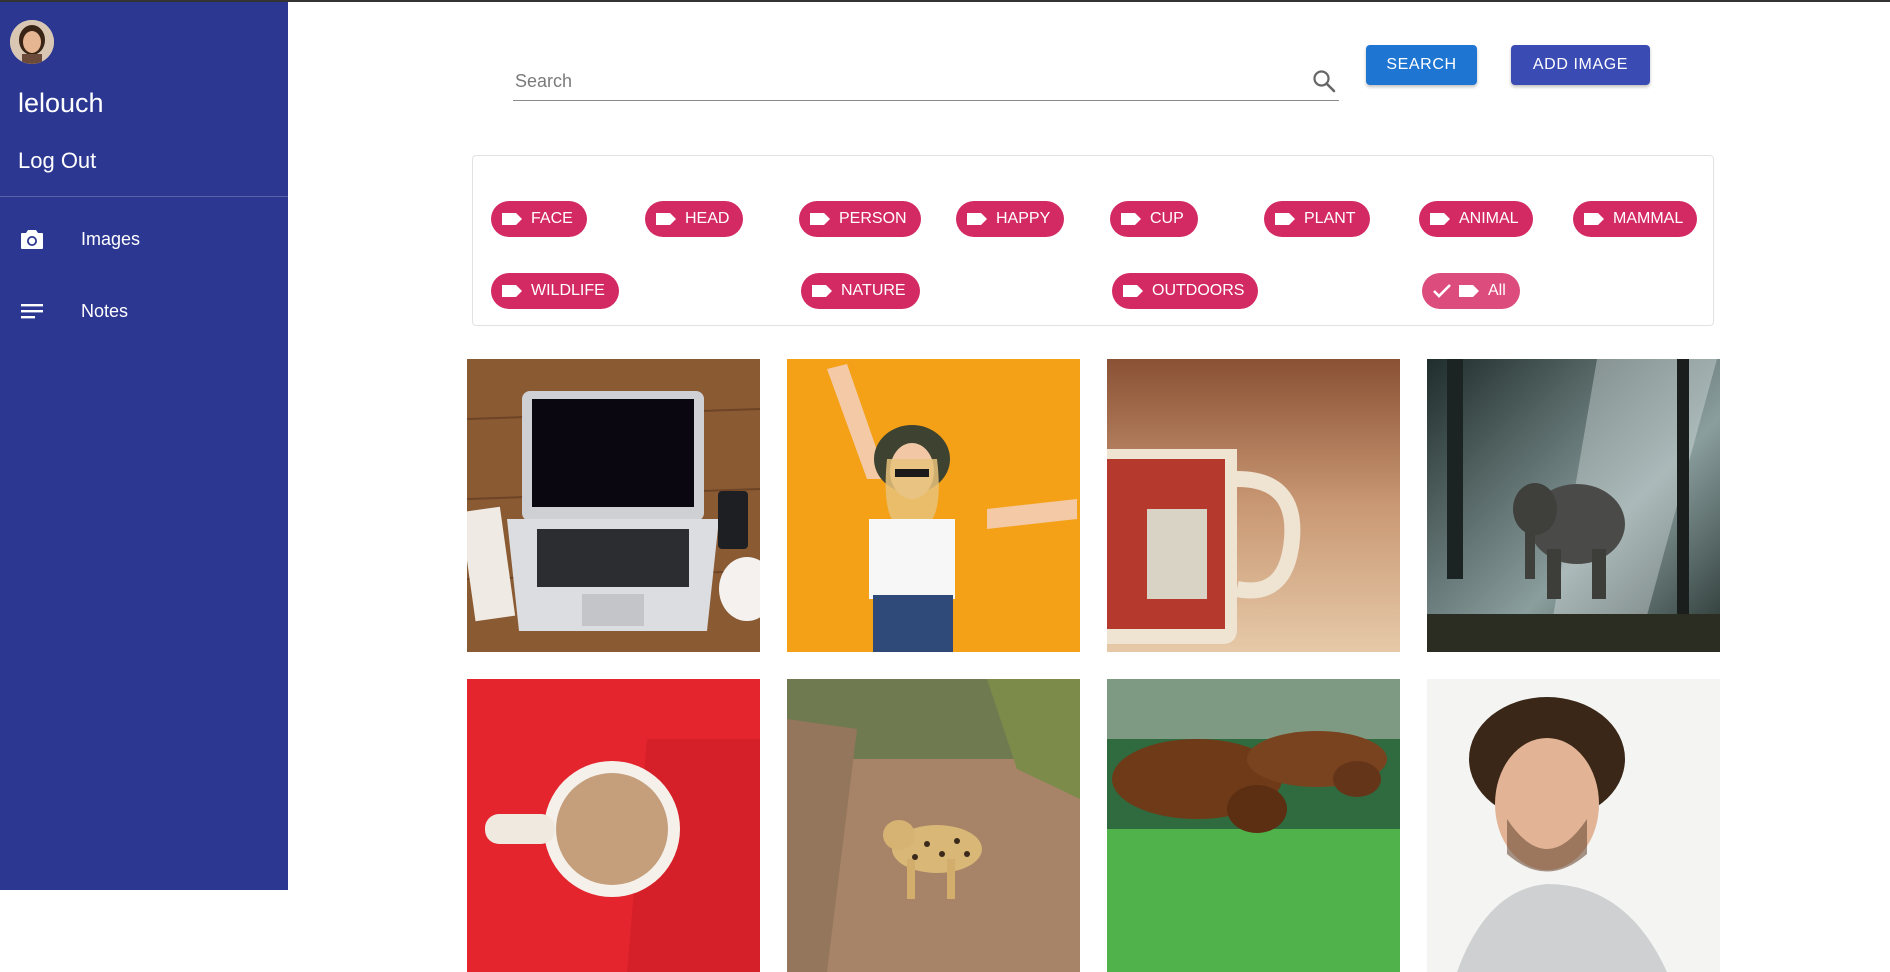  I want to click on dogs-image, so click(1253, 825).